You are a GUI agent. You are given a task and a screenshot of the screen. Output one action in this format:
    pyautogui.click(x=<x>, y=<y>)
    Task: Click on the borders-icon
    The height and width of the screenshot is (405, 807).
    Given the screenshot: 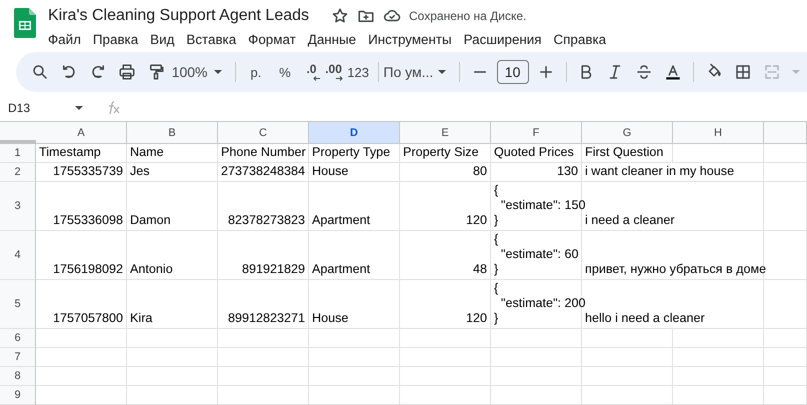 What is the action you would take?
    pyautogui.click(x=743, y=72)
    